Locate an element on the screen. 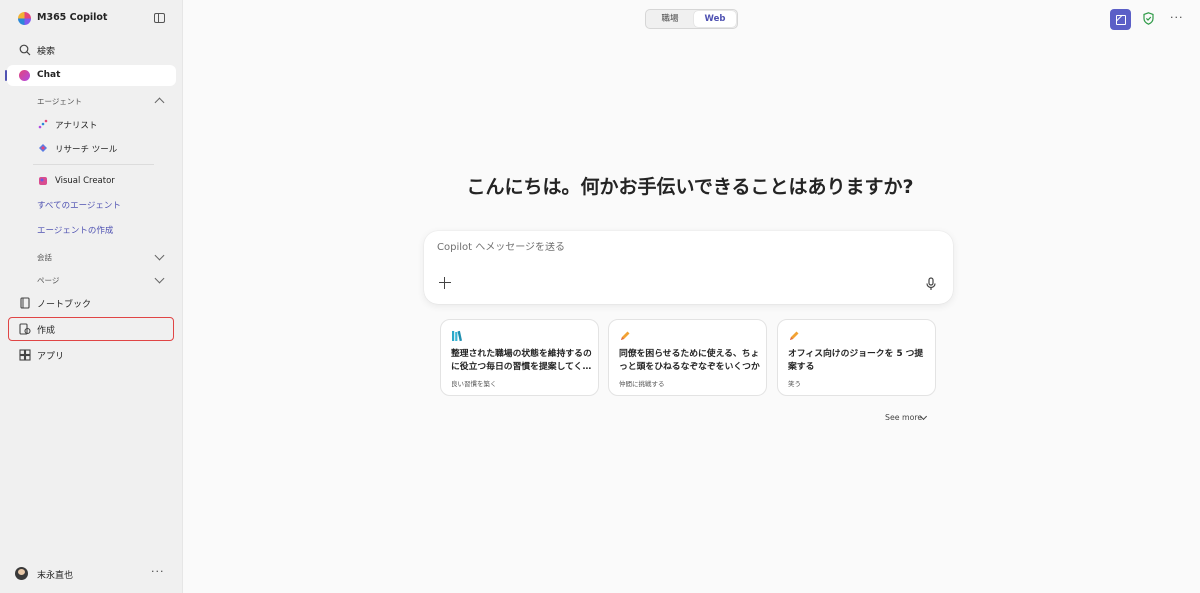 The width and height of the screenshot is (1200, 593). agents-section-header: エージェント is located at coordinates (59, 101).